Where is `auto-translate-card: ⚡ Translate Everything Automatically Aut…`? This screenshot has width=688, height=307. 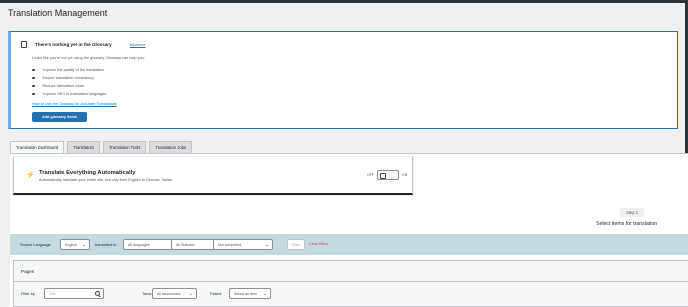 auto-translate-card: ⚡ Translate Everything Automatically Aut… is located at coordinates (213, 176).